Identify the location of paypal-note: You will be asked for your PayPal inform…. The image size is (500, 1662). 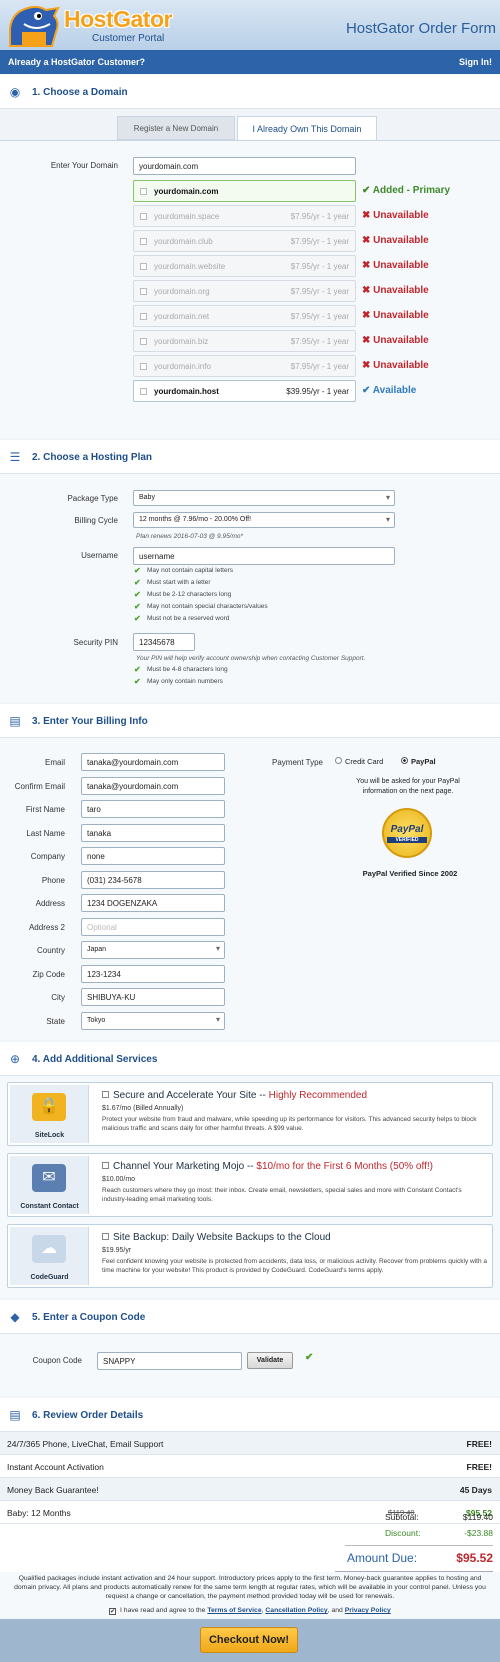
(408, 786).